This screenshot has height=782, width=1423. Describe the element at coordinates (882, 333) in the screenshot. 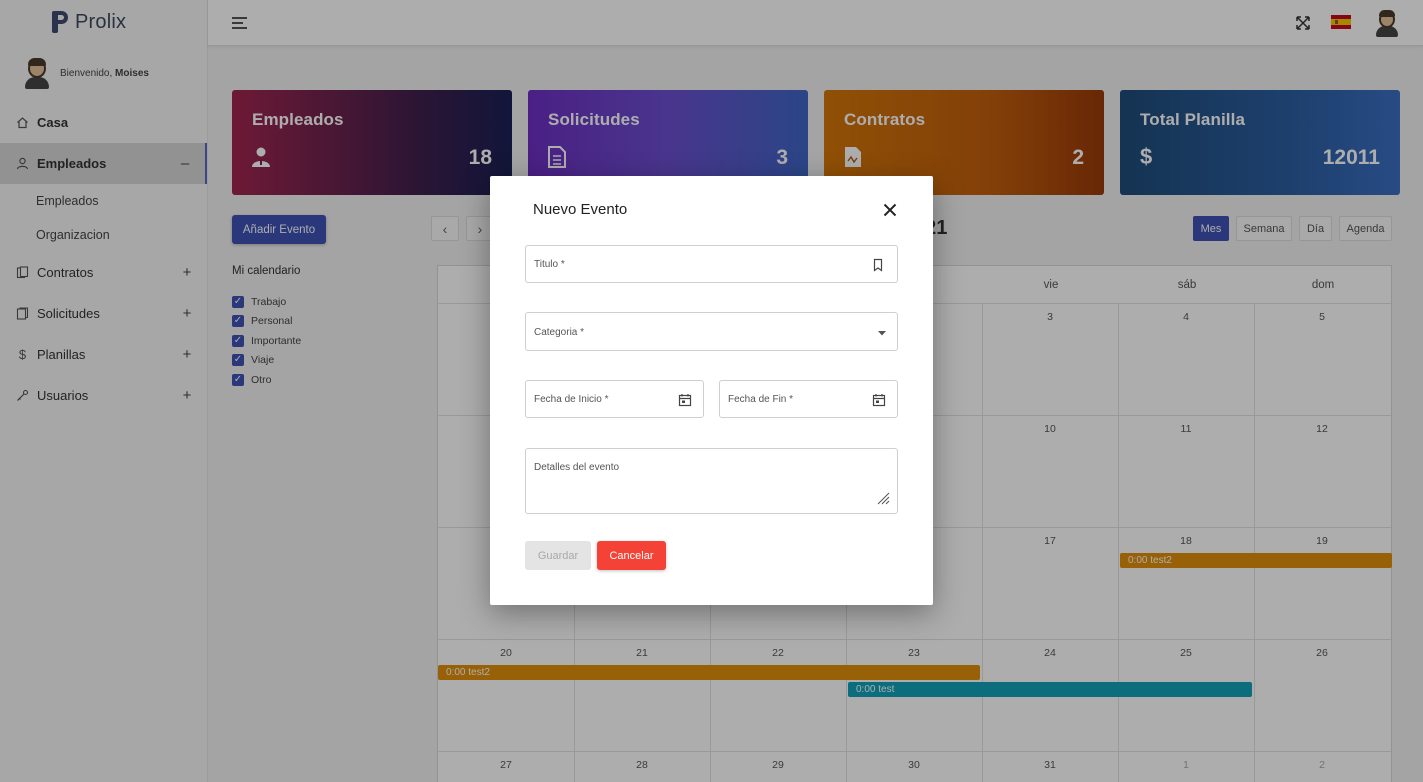

I see `dropdown-arrow-icon` at that location.